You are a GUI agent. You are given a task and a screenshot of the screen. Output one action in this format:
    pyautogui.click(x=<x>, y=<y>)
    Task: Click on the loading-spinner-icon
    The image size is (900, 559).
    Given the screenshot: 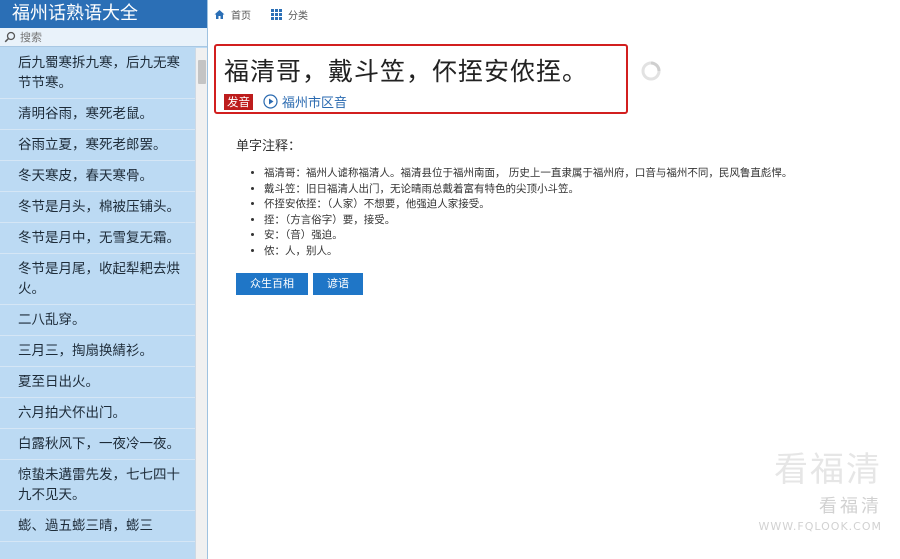 What is the action you would take?
    pyautogui.click(x=651, y=73)
    